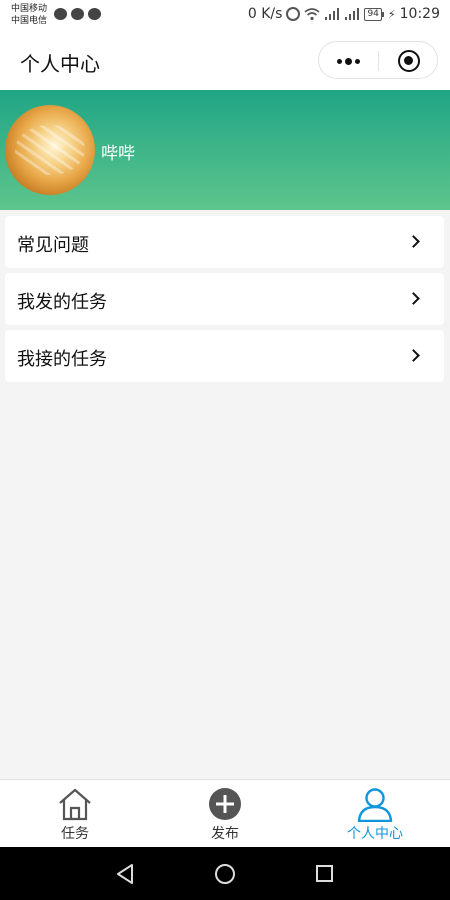 Image resolution: width=450 pixels, height=900 pixels. What do you see at coordinates (332, 14) in the screenshot?
I see `signal-2g-icon` at bounding box center [332, 14].